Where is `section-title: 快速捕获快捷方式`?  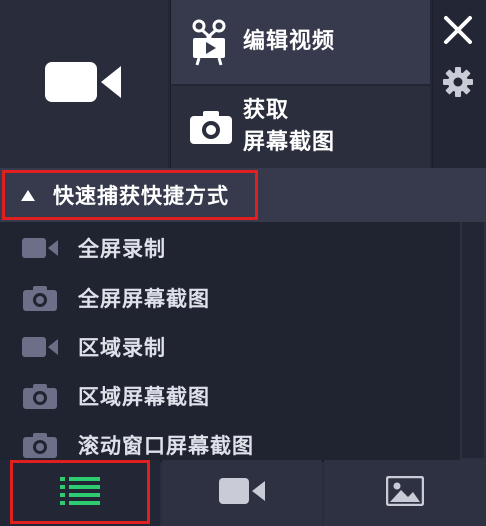
section-title: 快速捕获快捷方式 is located at coordinates (141, 196).